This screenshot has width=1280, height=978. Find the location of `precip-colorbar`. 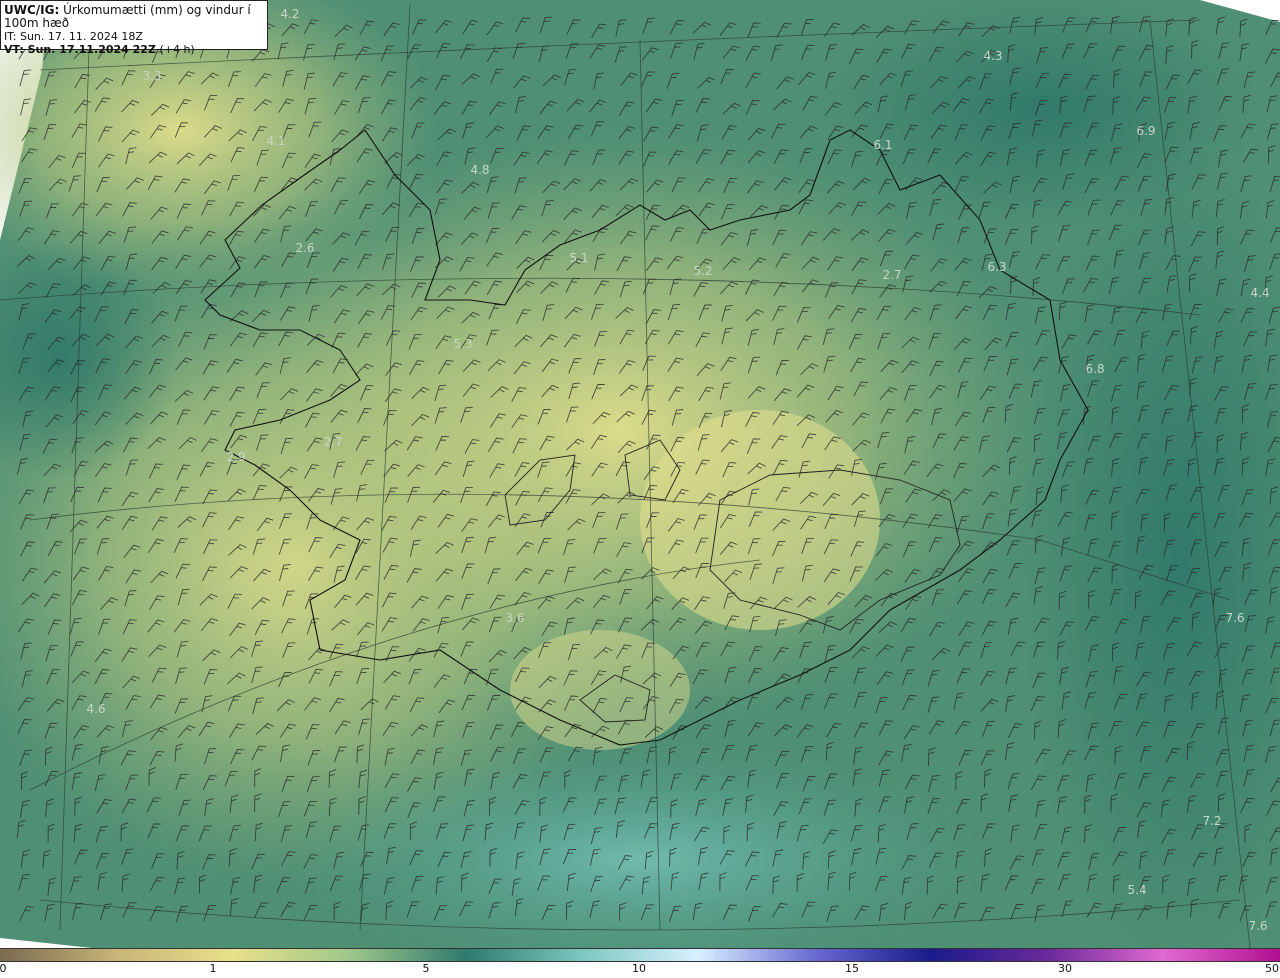

precip-colorbar is located at coordinates (640, 955).